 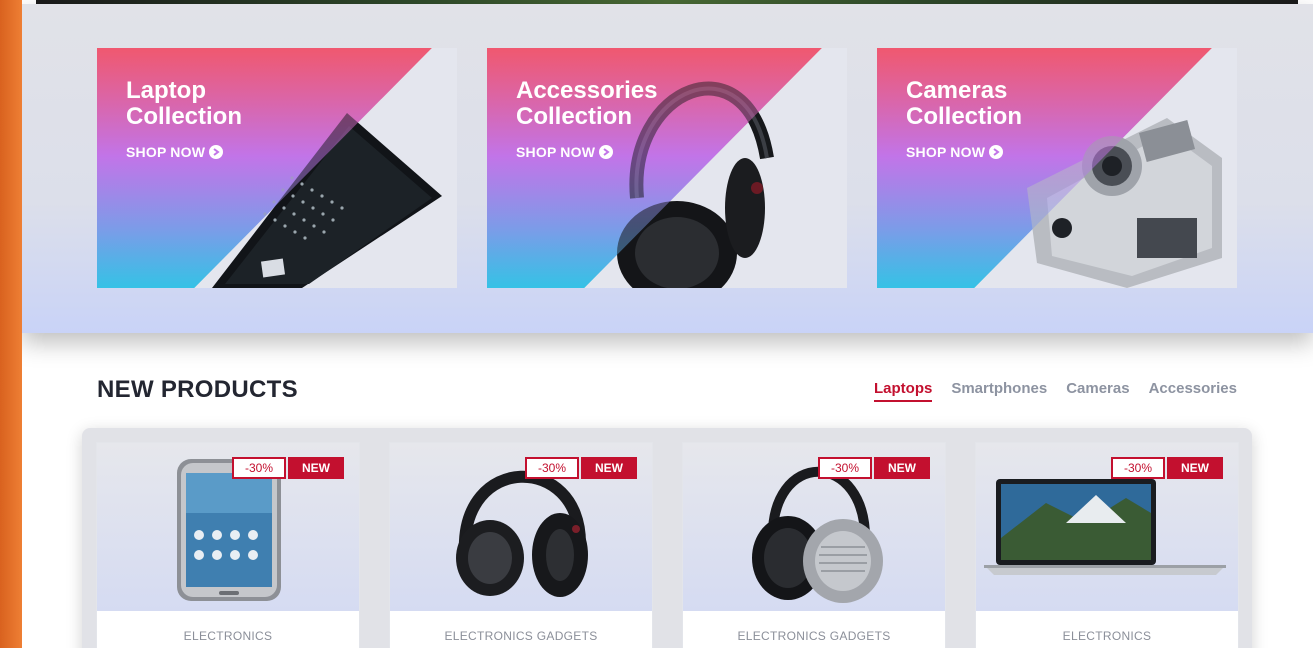 I want to click on tab-smartphones: Smartphones, so click(x=999, y=391).